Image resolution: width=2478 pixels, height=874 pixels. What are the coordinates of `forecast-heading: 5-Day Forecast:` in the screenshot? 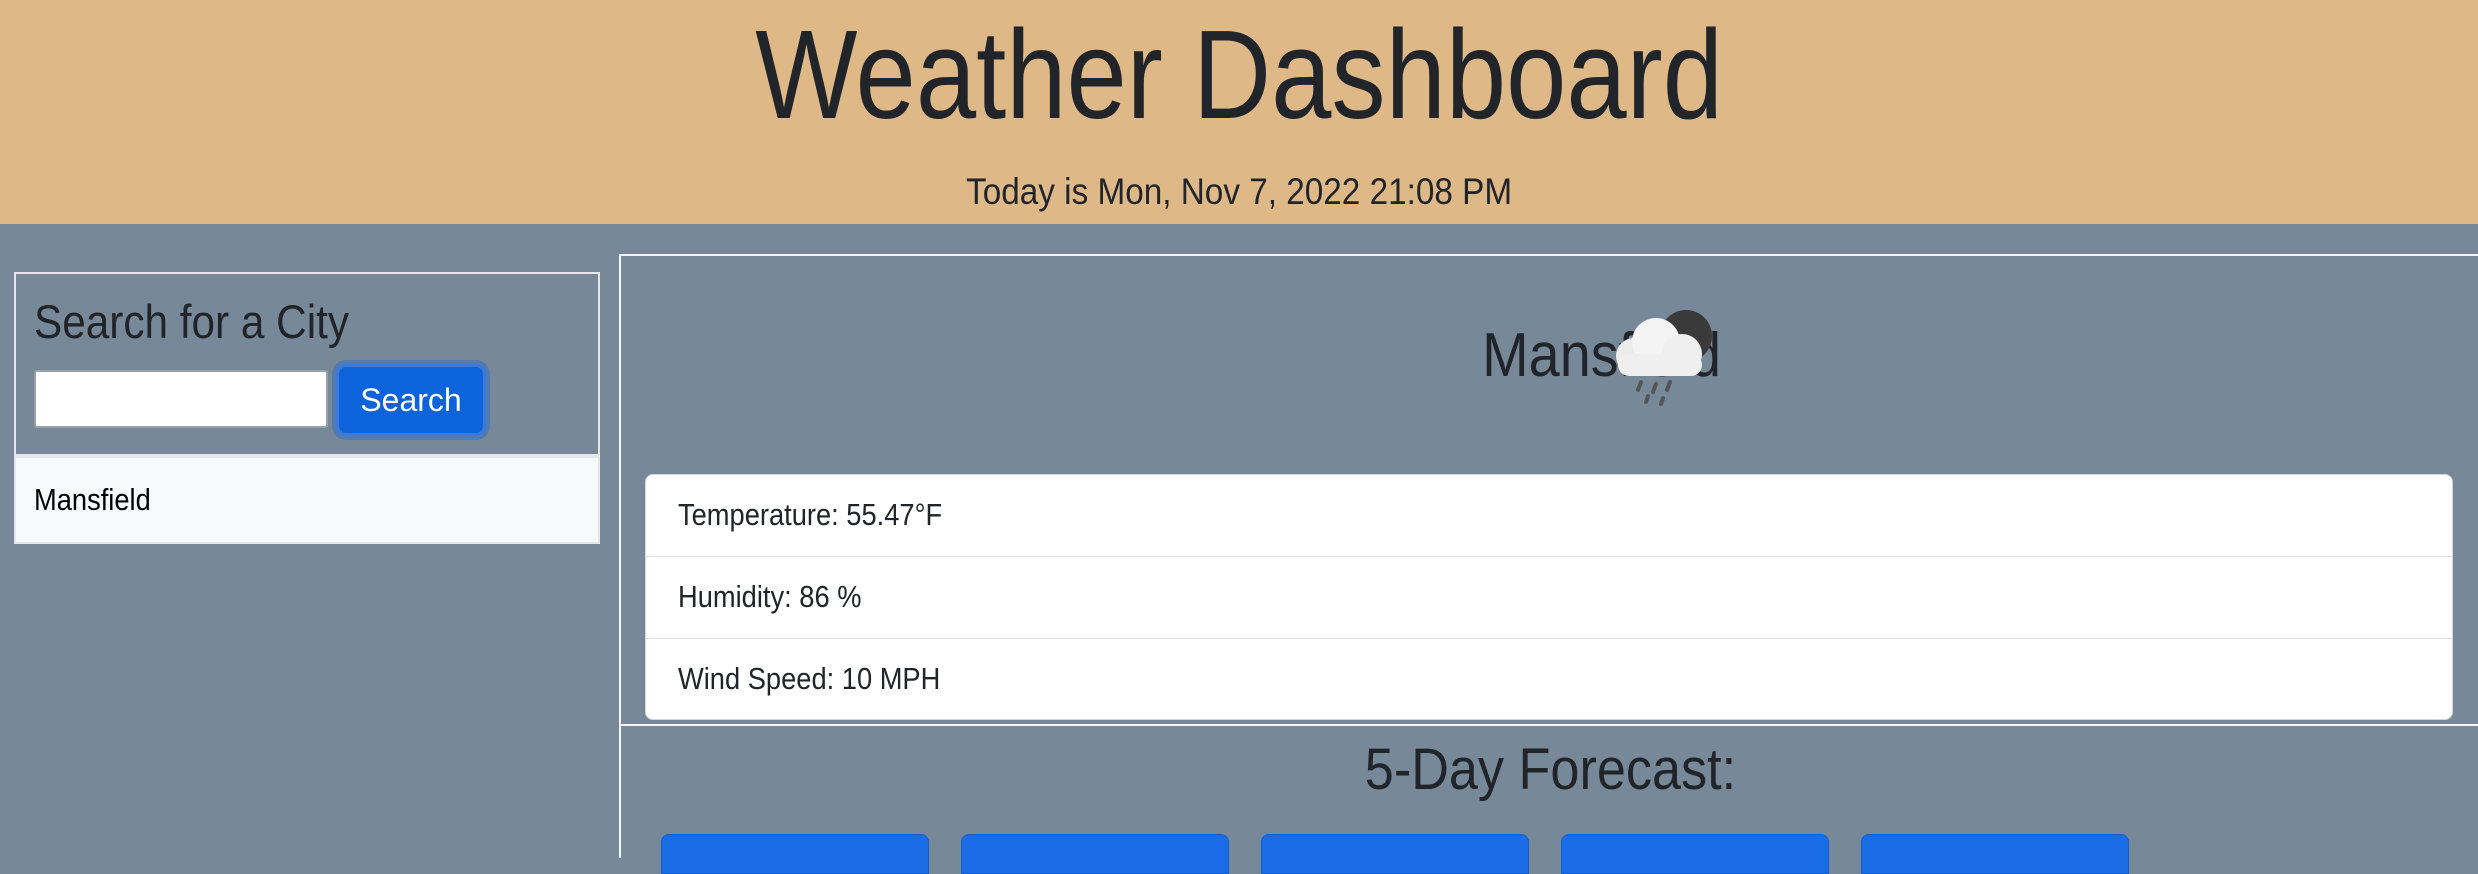 It's located at (1550, 769).